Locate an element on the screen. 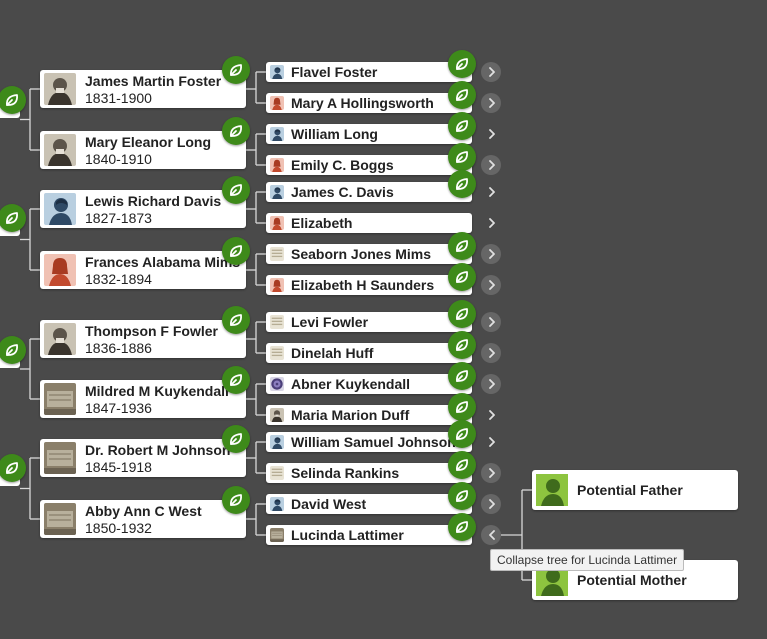 The height and width of the screenshot is (639, 767). person-card: David West is located at coordinates (369, 504).